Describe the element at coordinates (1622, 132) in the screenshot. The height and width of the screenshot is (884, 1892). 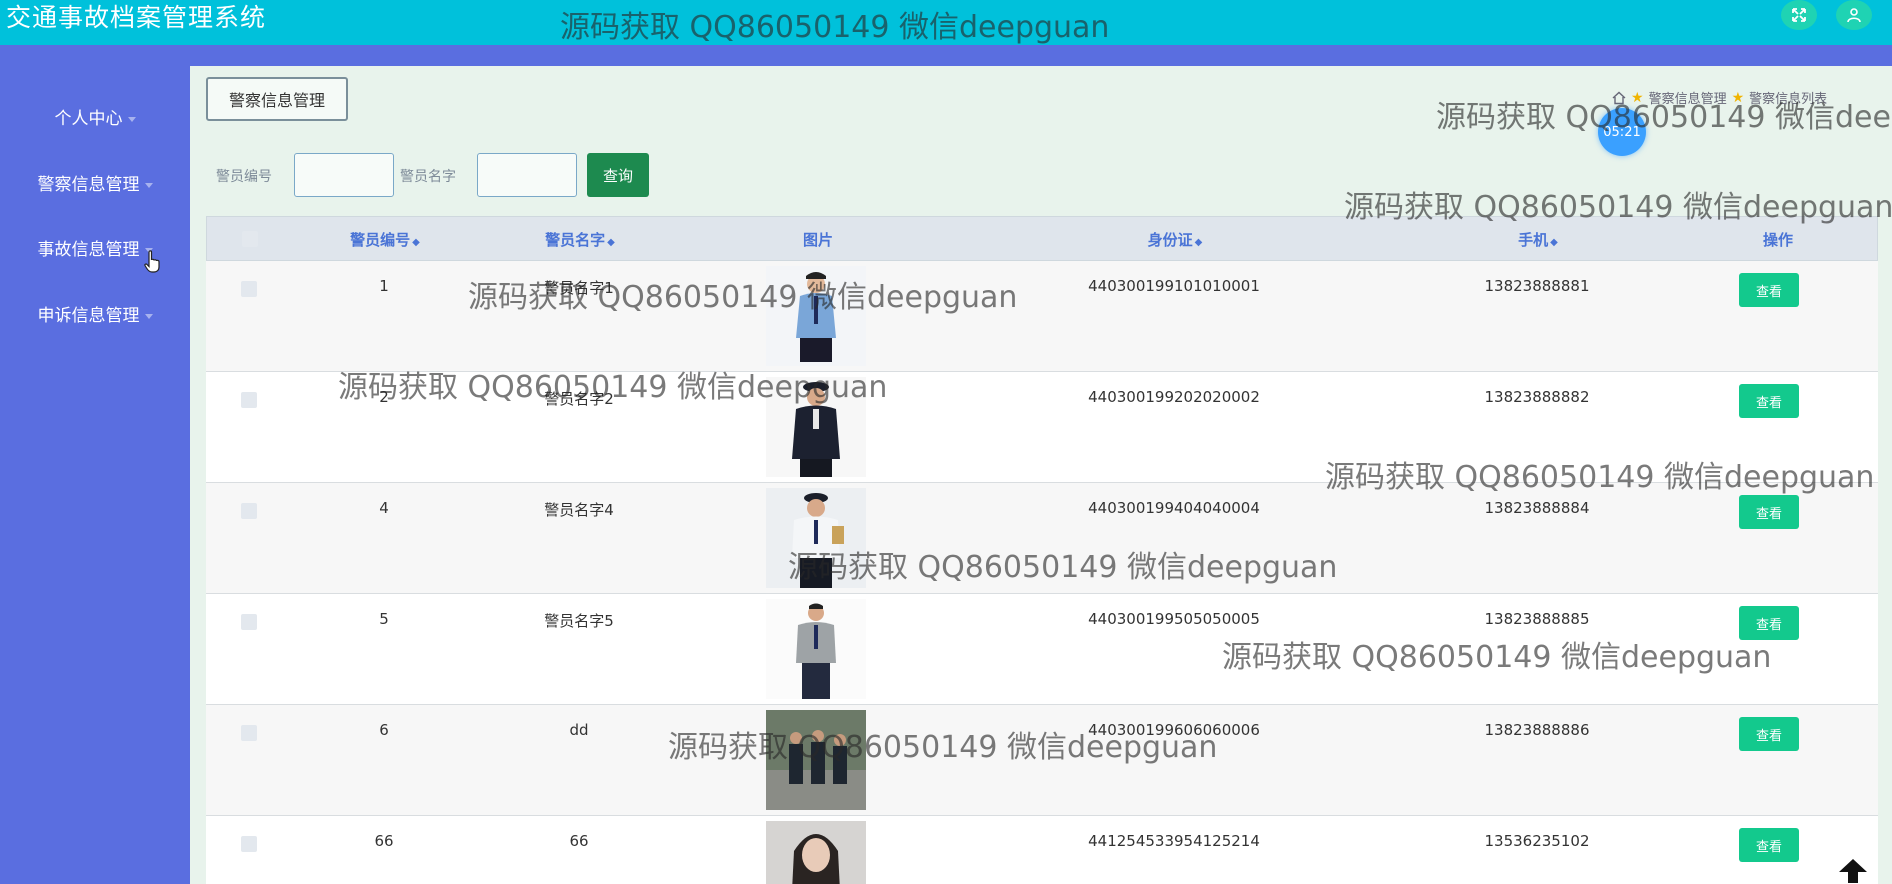
I see `timer-badge: 05:21` at that location.